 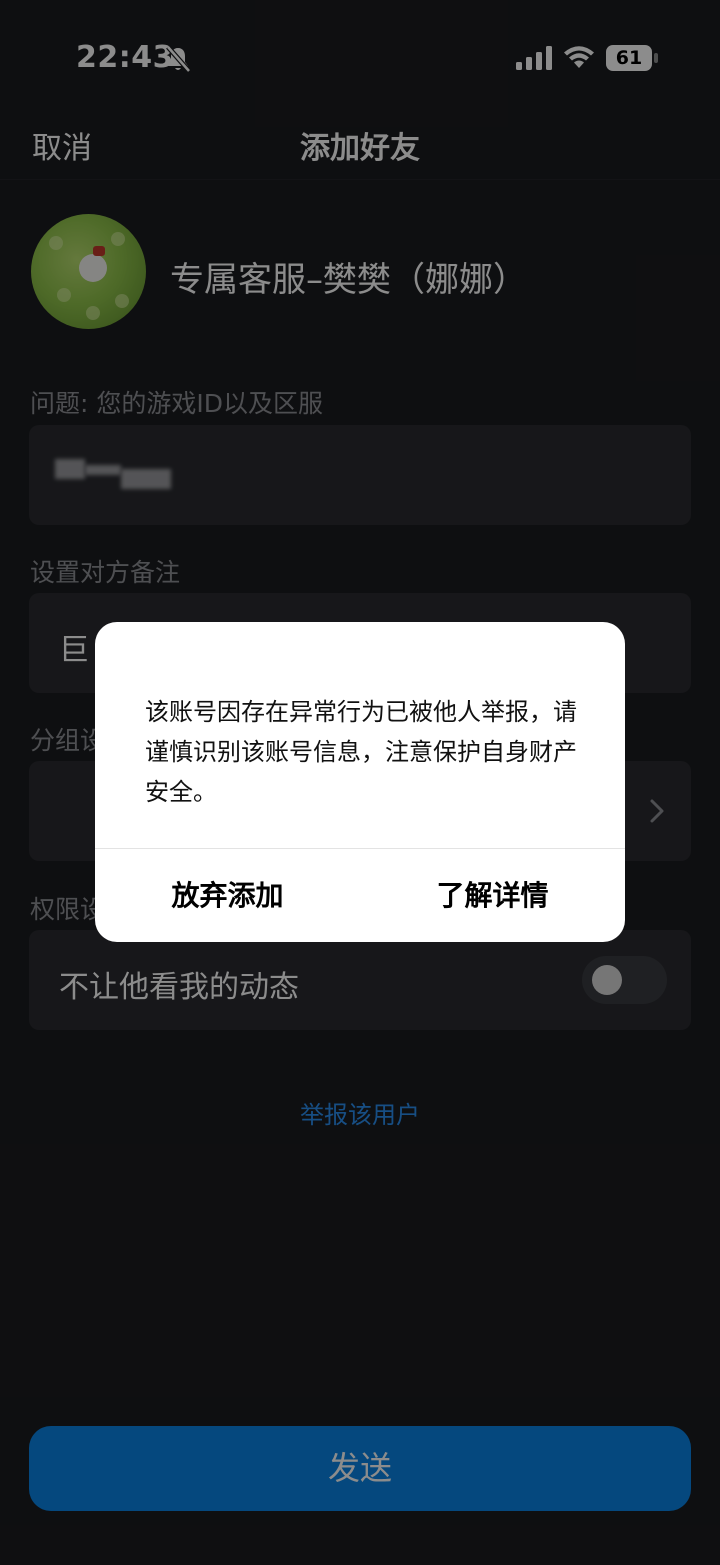 What do you see at coordinates (492, 895) in the screenshot?
I see `learn-details-button: 了解详情` at bounding box center [492, 895].